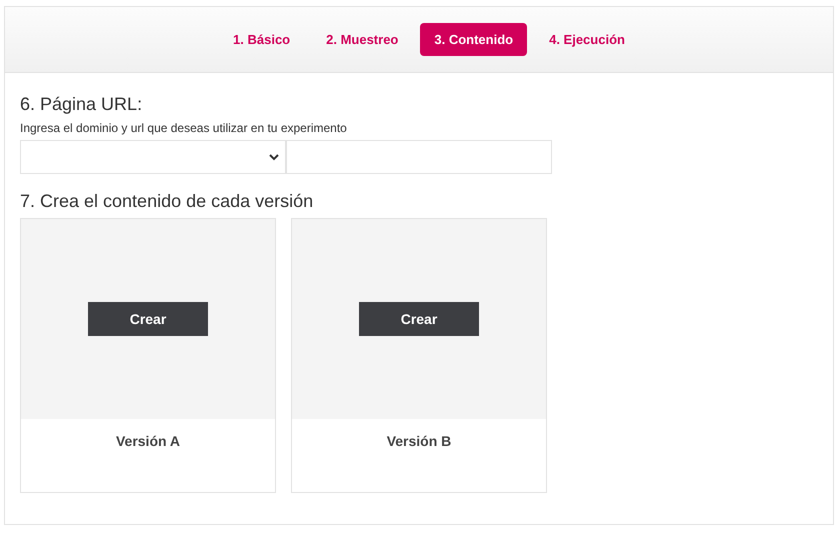  I want to click on version-label: Versión B, so click(419, 441).